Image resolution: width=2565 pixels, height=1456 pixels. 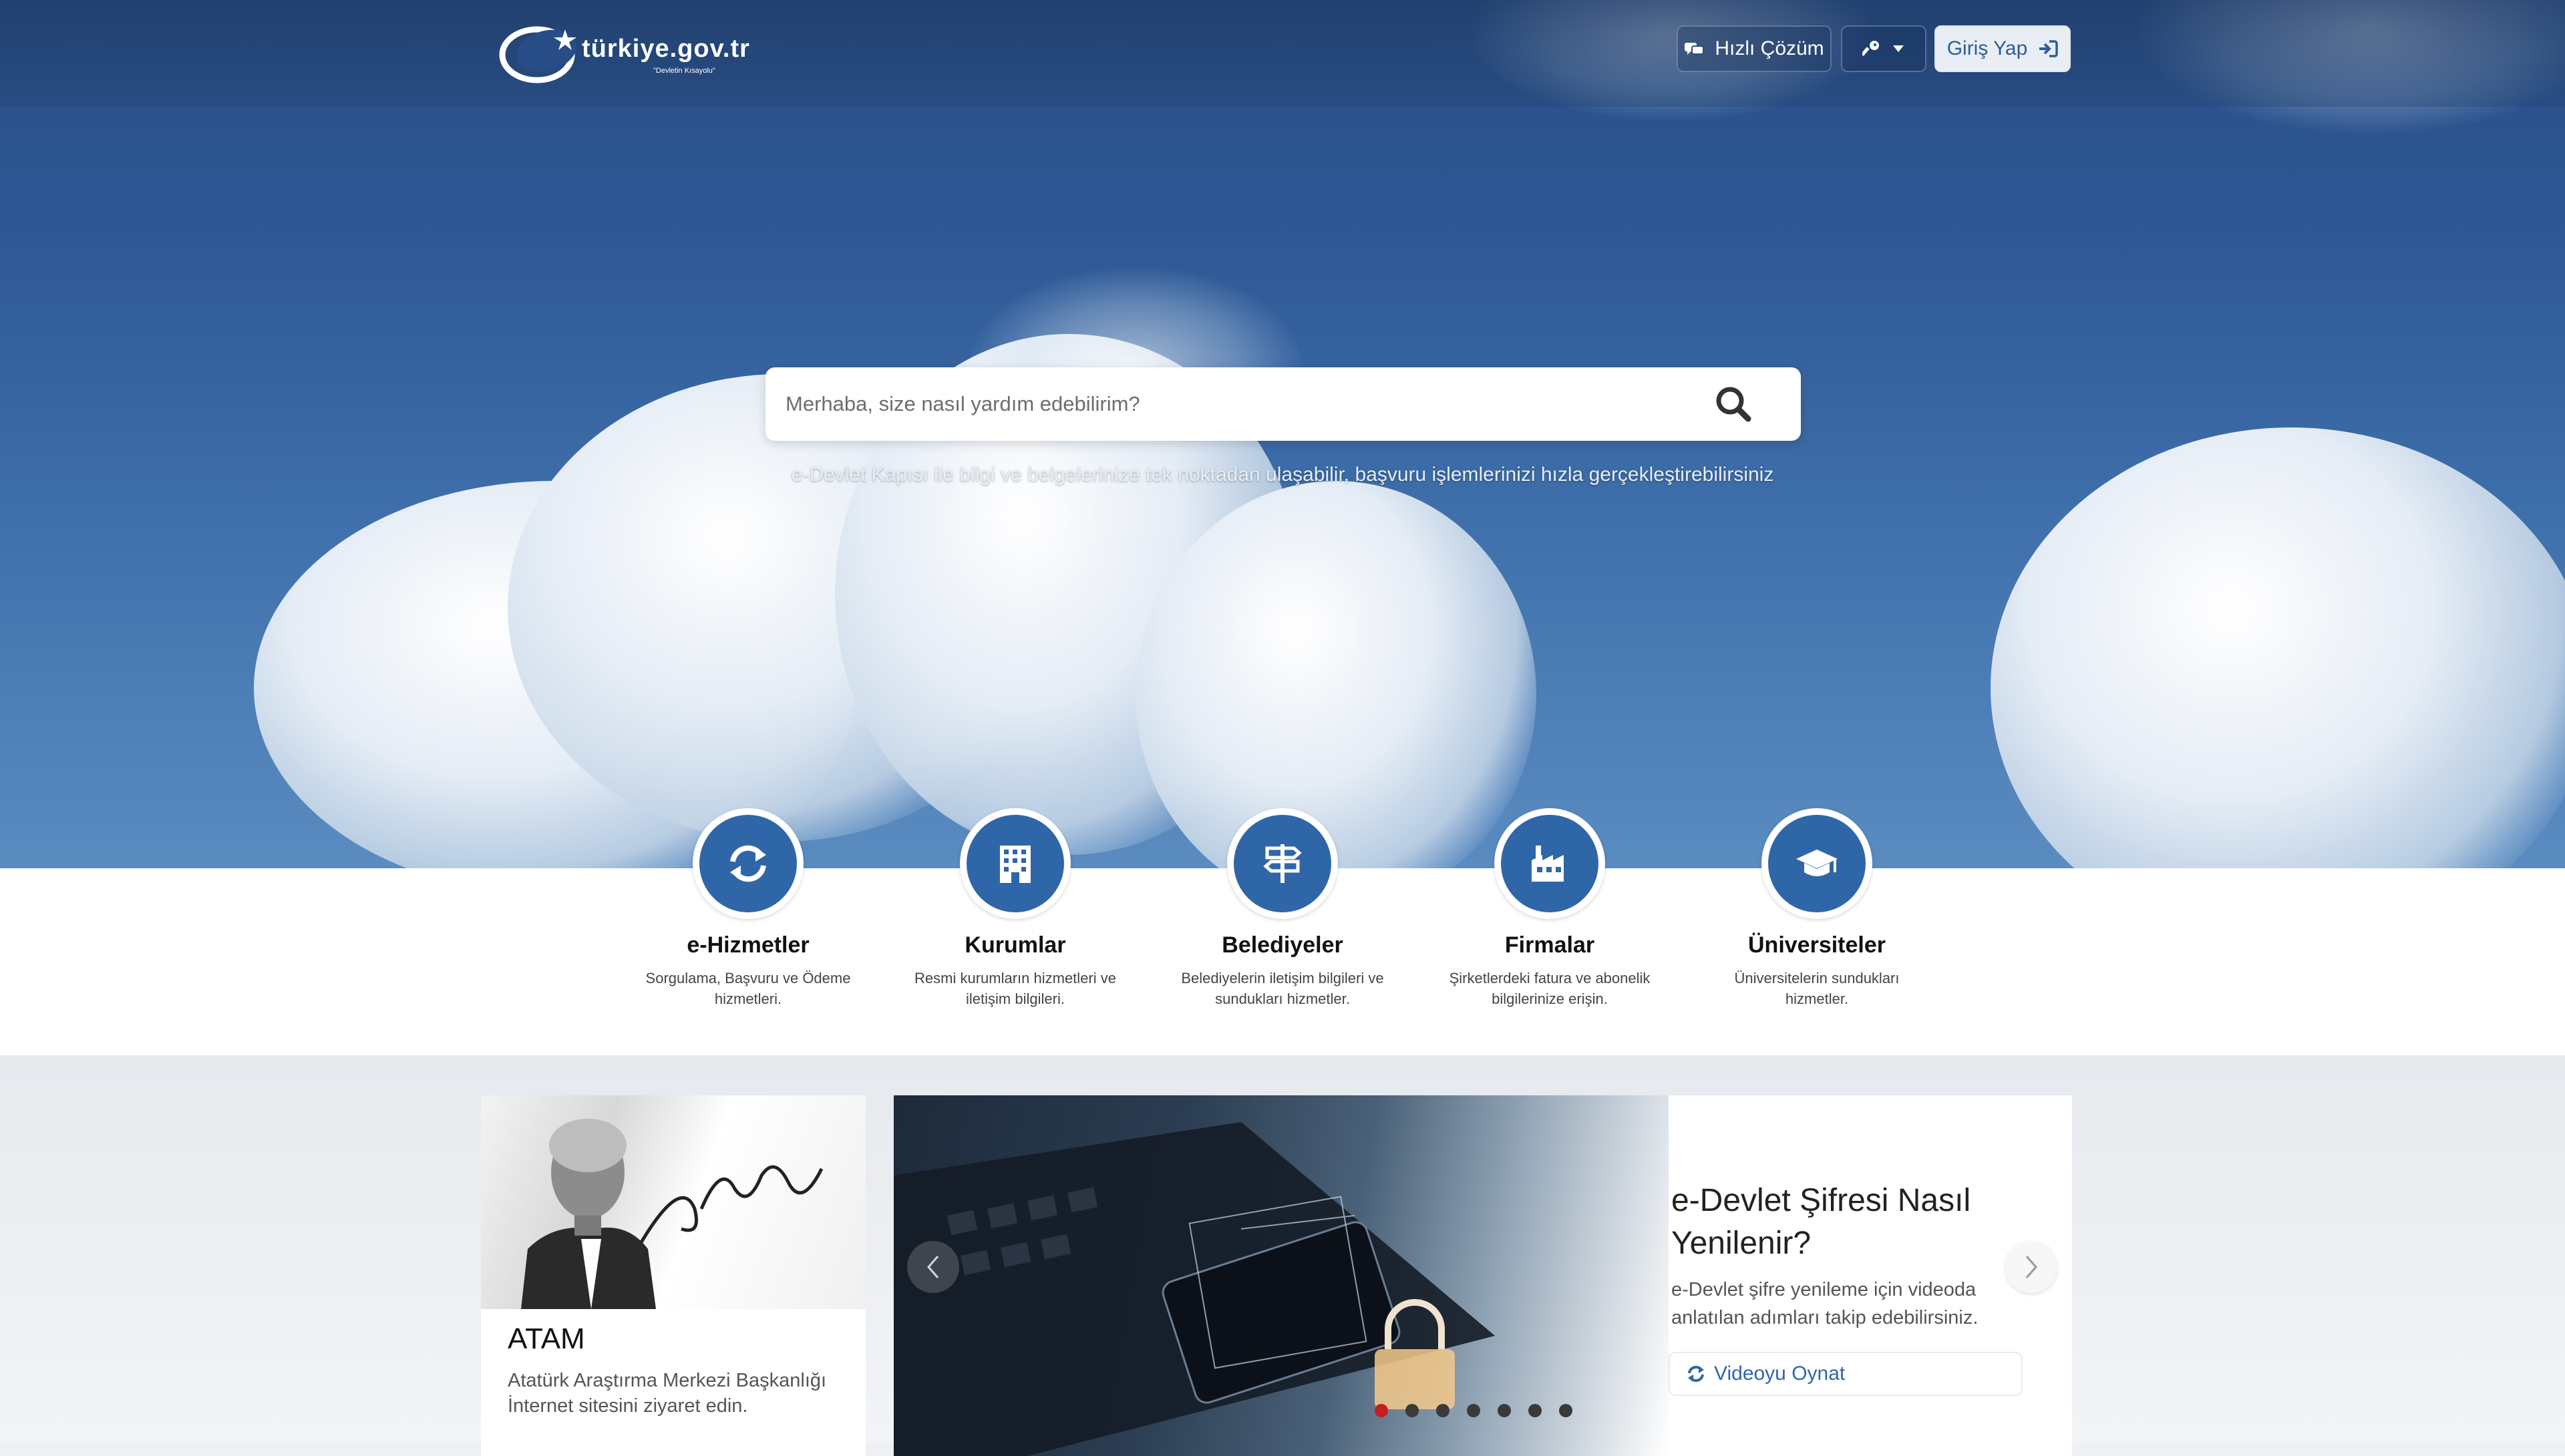 I want to click on category-title: e-Hizmetler, so click(x=748, y=945).